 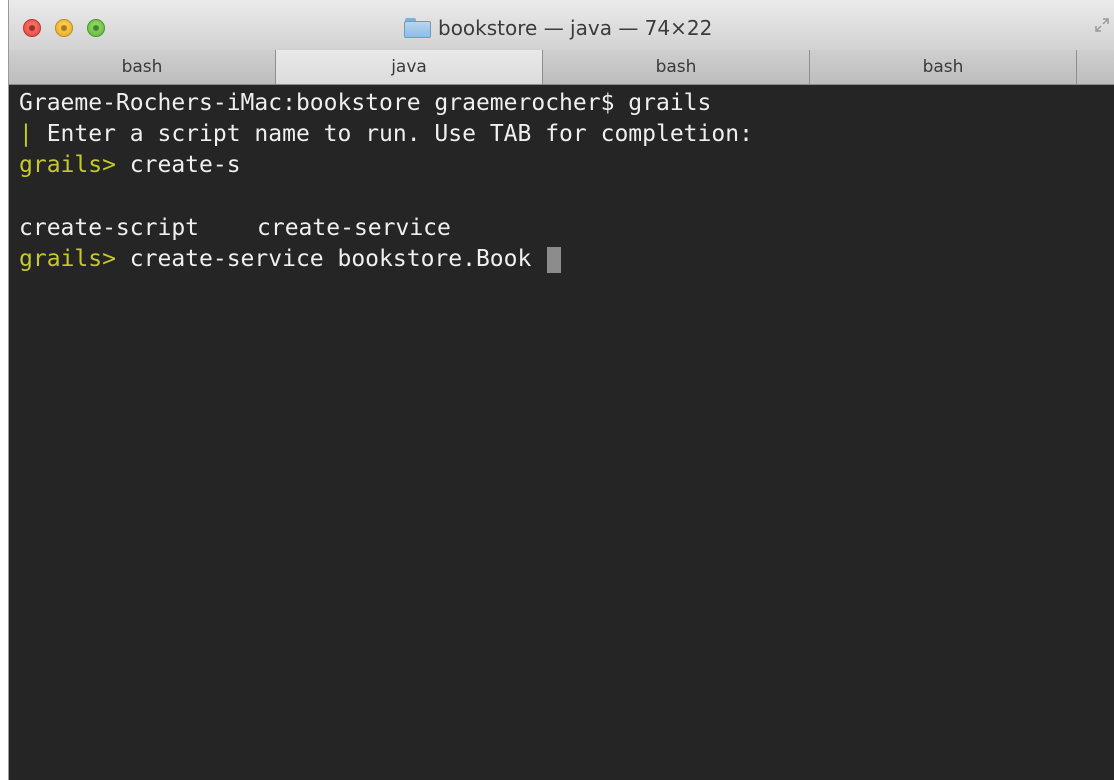 I want to click on window-title-text: bookstore — java — 74×22, so click(x=575, y=28).